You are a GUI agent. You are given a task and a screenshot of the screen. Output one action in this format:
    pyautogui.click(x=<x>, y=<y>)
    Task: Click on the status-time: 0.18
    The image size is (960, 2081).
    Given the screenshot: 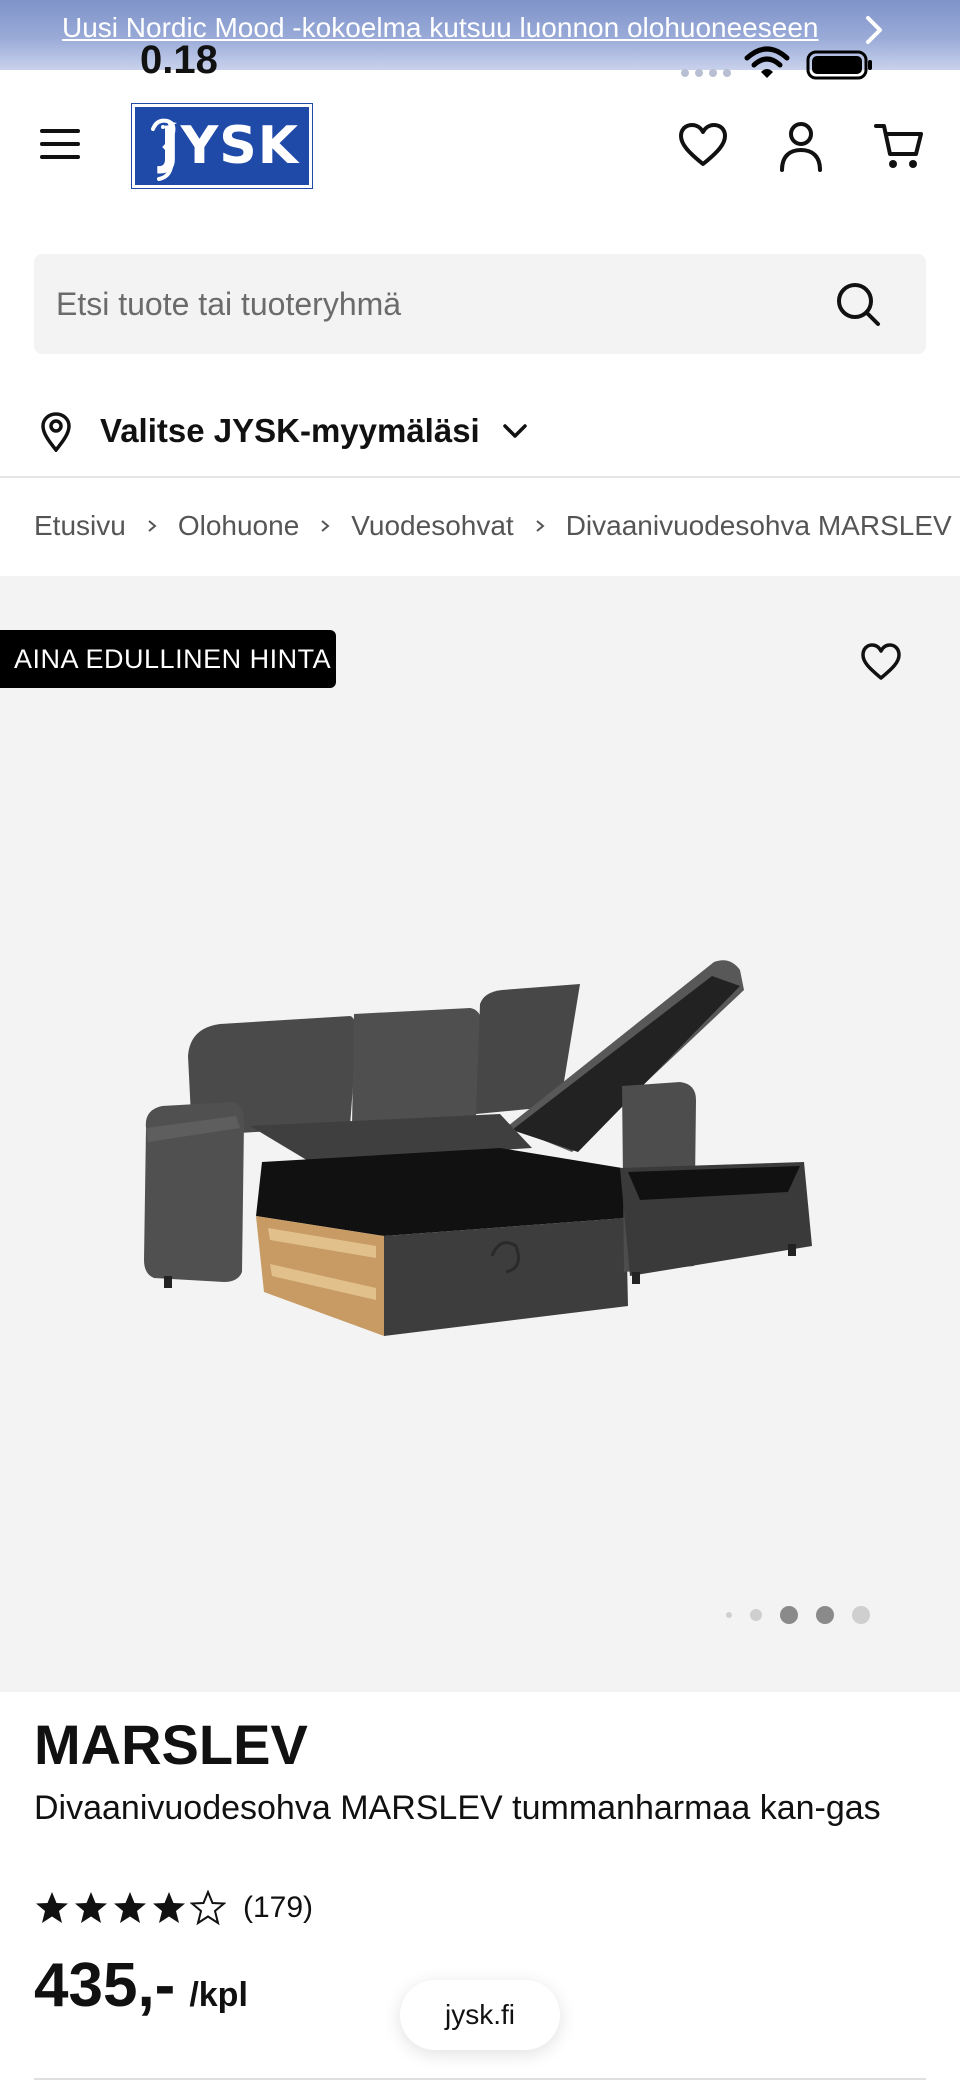 What is the action you would take?
    pyautogui.click(x=179, y=60)
    